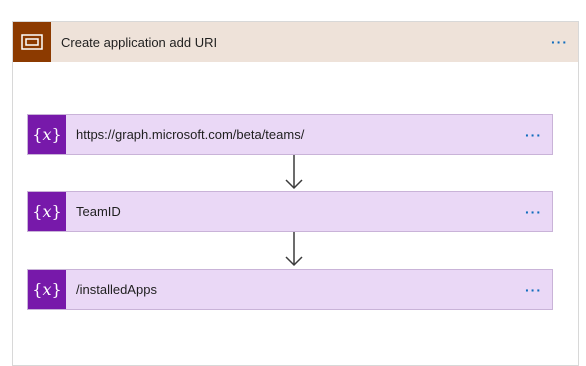 The height and width of the screenshot is (366, 586). What do you see at coordinates (32, 42) in the screenshot?
I see `scope-icon` at bounding box center [32, 42].